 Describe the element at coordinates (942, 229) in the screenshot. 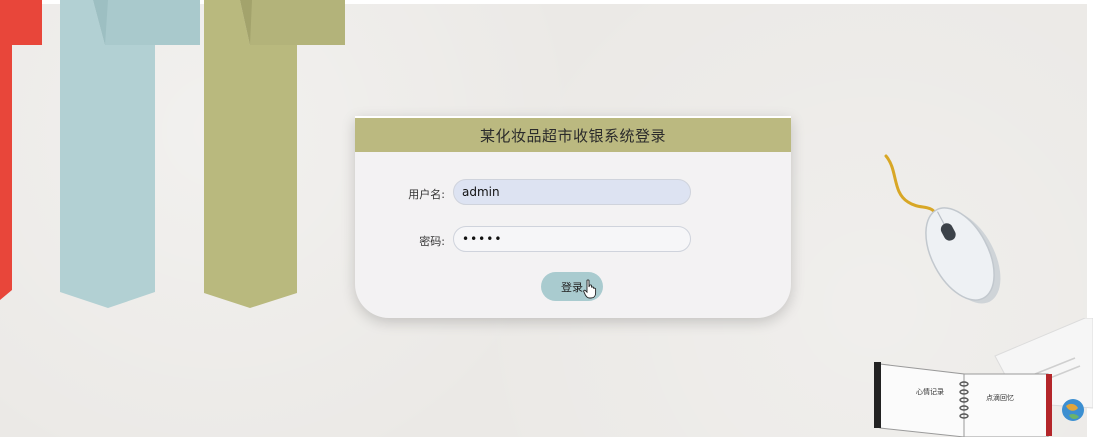

I see `computer-mouse-icon` at that location.